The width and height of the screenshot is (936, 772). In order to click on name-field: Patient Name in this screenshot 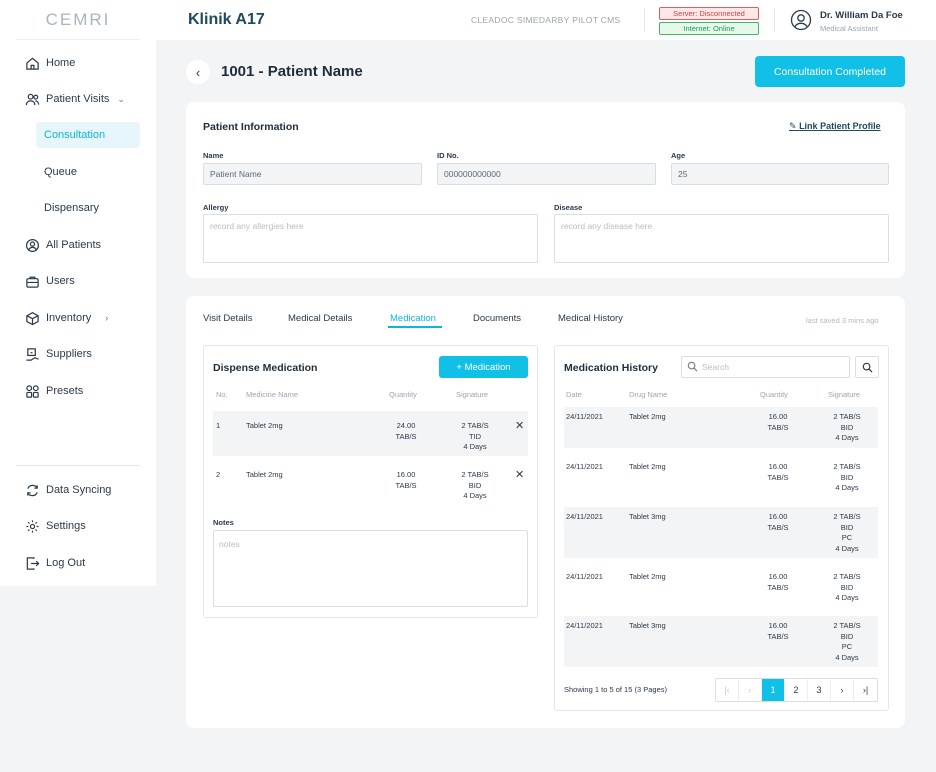, I will do `click(312, 174)`.